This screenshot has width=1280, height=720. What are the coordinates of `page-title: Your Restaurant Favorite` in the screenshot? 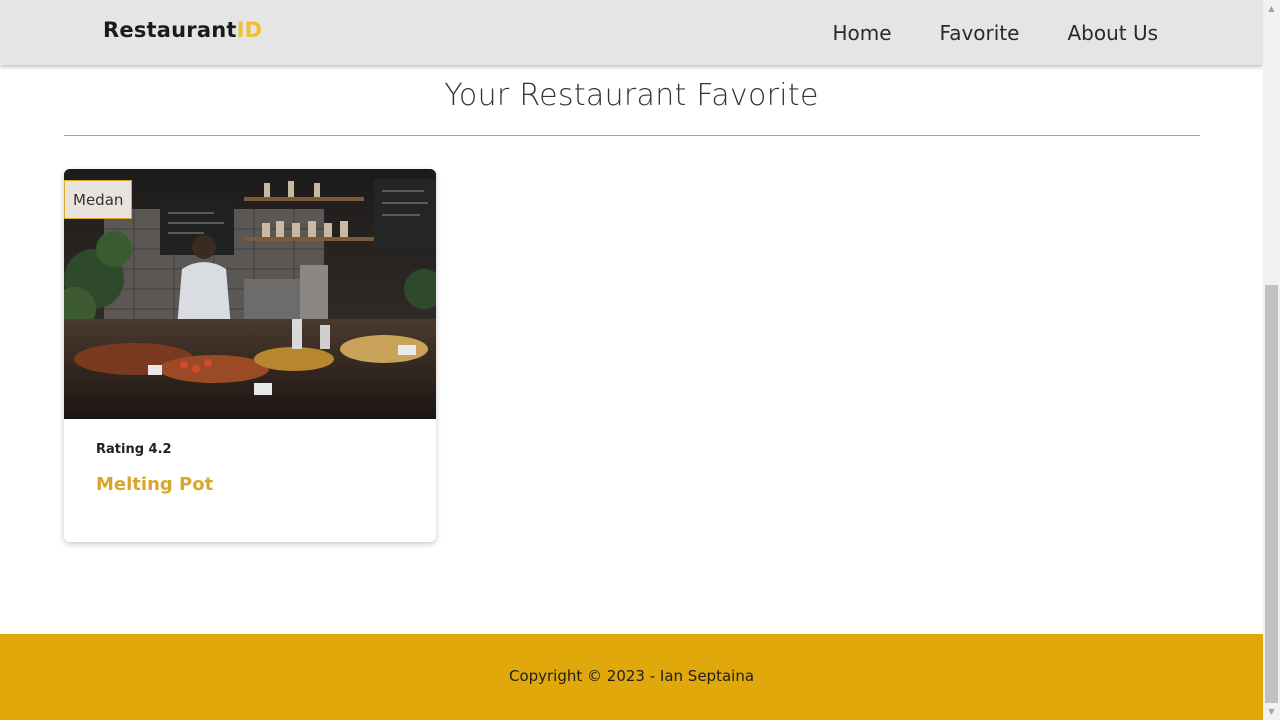 It's located at (631, 95).